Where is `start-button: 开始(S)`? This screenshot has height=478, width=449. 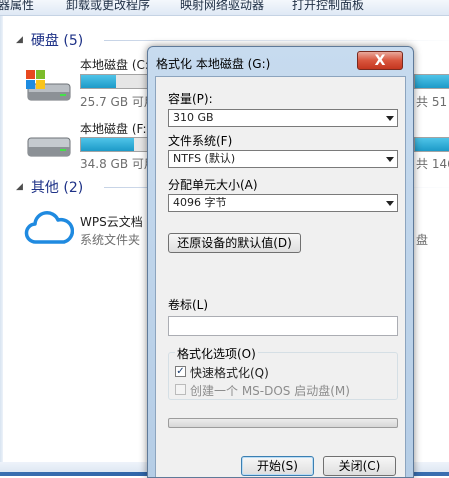
start-button: 开始(S) is located at coordinates (277, 466).